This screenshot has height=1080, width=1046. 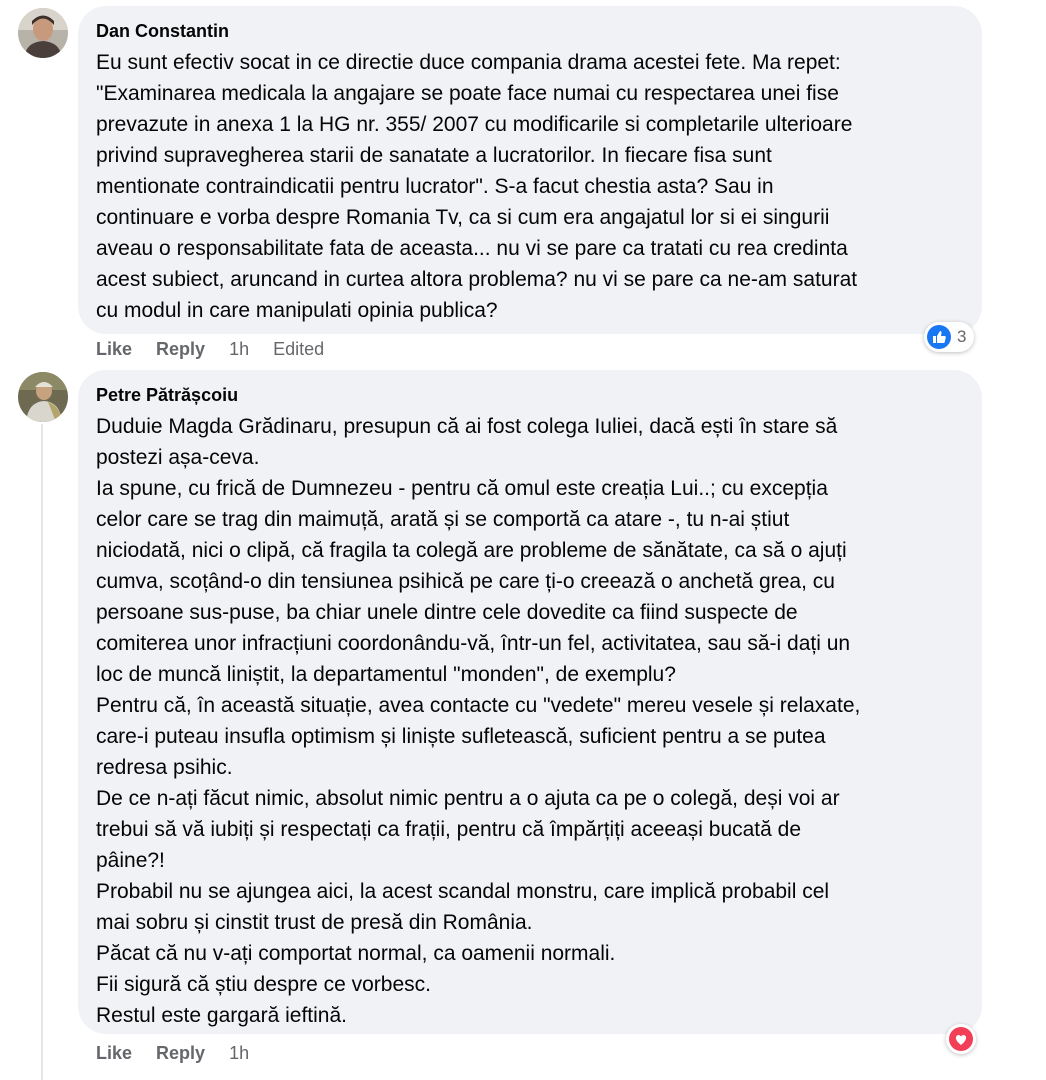 I want to click on reaction-summary, so click(x=961, y=1039).